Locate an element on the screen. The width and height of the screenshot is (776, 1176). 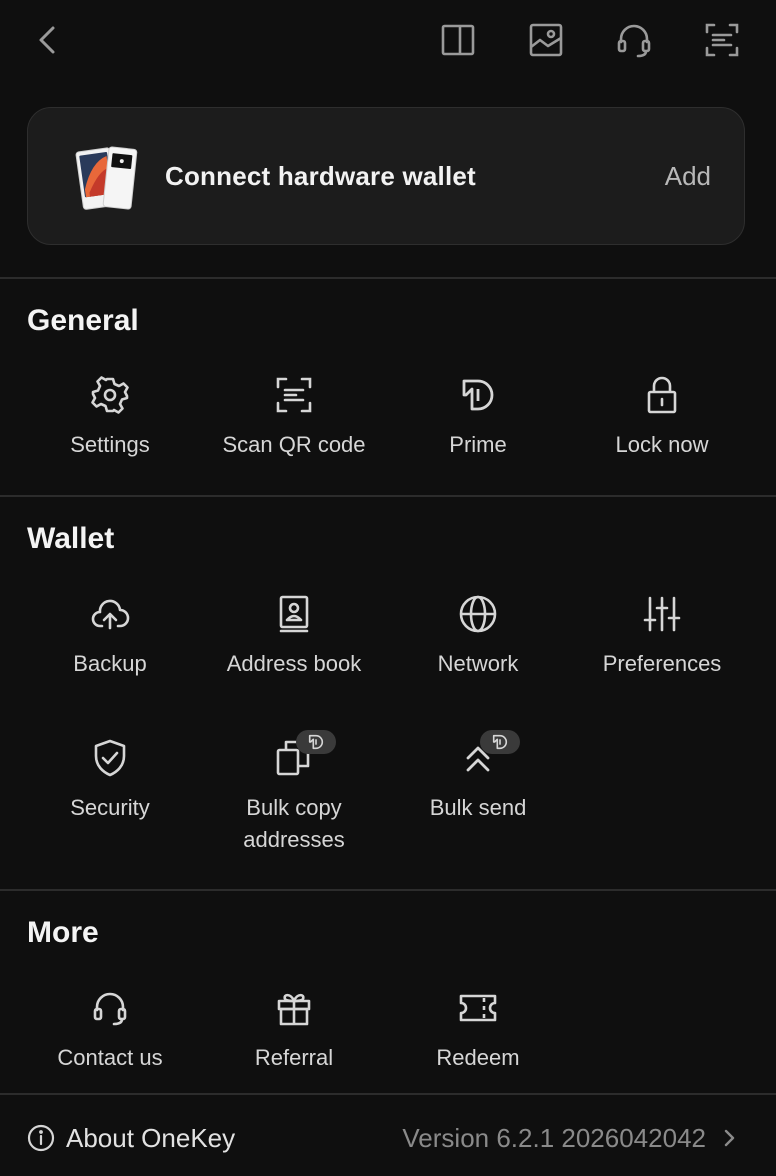
image-gallery-icon is located at coordinates (546, 40).